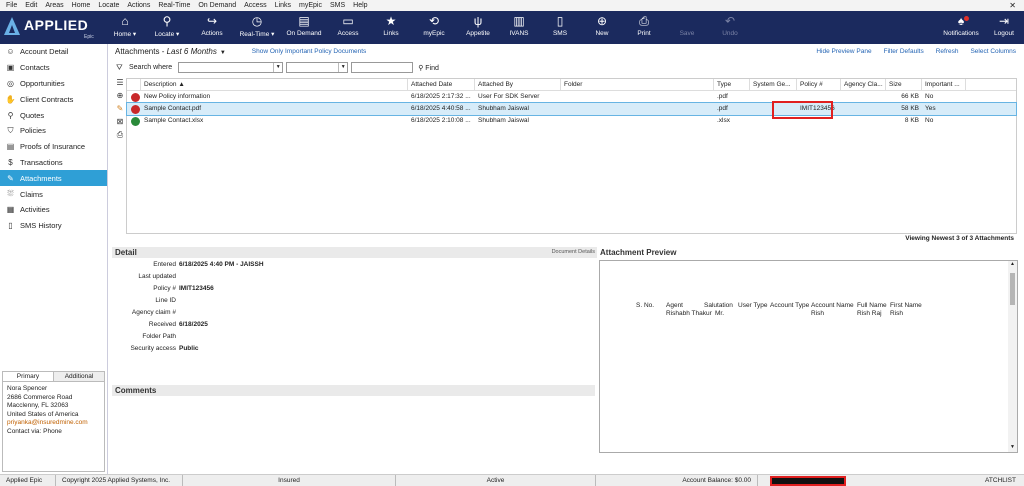 This screenshot has width=1024, height=486. What do you see at coordinates (10, 115) in the screenshot?
I see `quotes-icon: ⚲` at bounding box center [10, 115].